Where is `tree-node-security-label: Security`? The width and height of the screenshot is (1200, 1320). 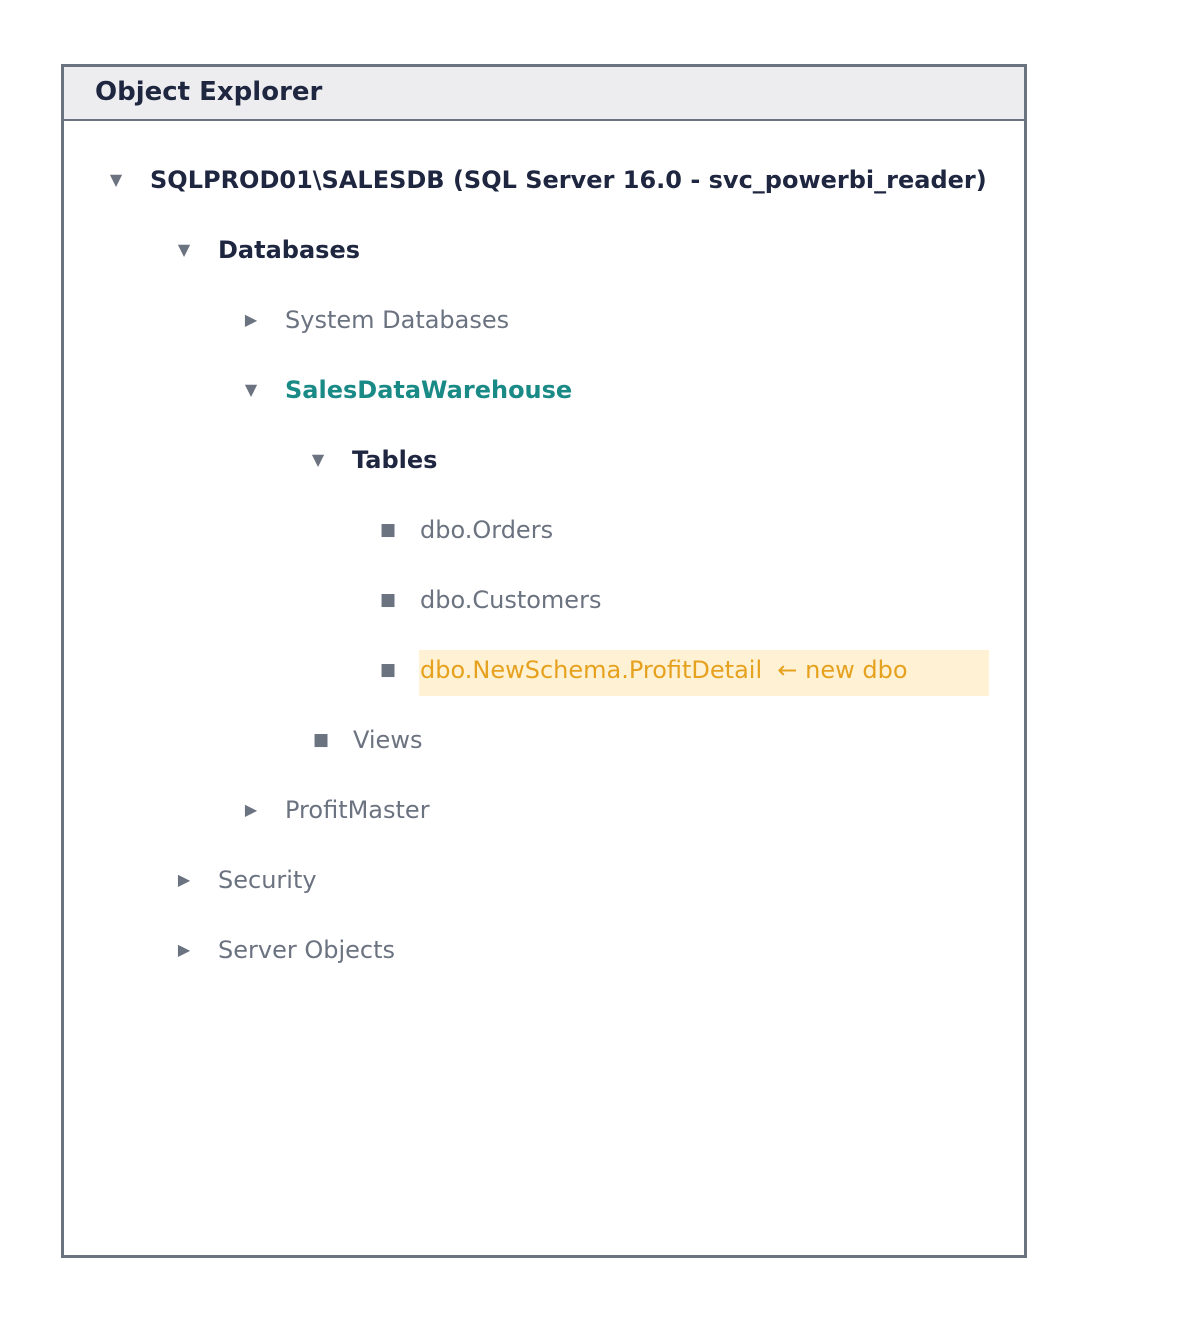 tree-node-security-label: Security is located at coordinates (267, 880).